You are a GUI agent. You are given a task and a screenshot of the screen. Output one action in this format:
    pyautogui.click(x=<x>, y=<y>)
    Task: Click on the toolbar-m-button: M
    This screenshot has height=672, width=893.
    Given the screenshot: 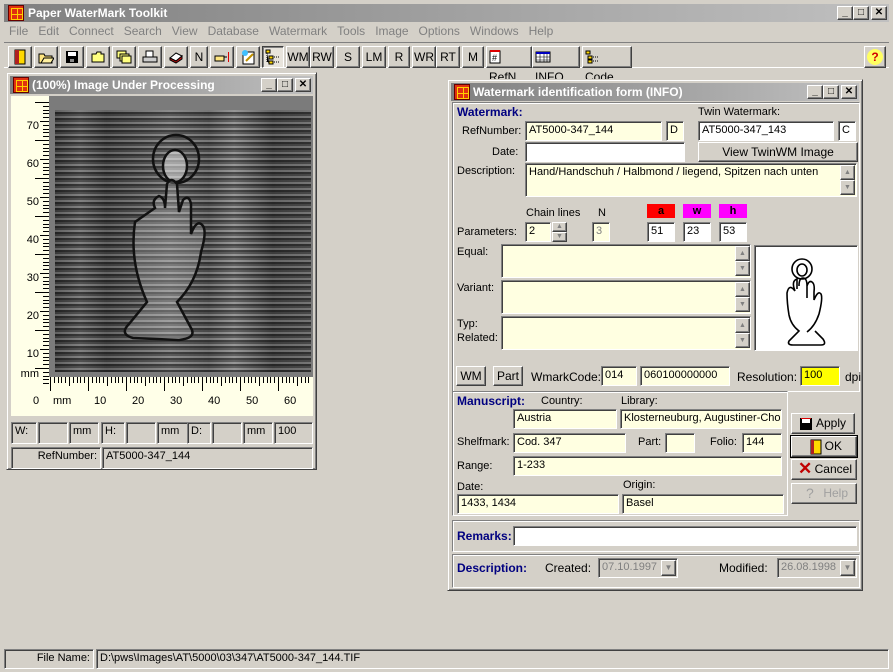 What is the action you would take?
    pyautogui.click(x=473, y=57)
    